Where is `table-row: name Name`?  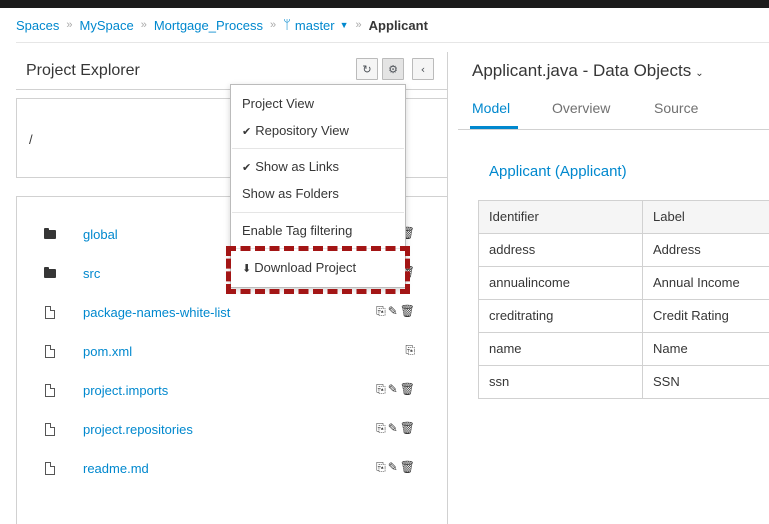
table-row: name Name is located at coordinates (624, 349).